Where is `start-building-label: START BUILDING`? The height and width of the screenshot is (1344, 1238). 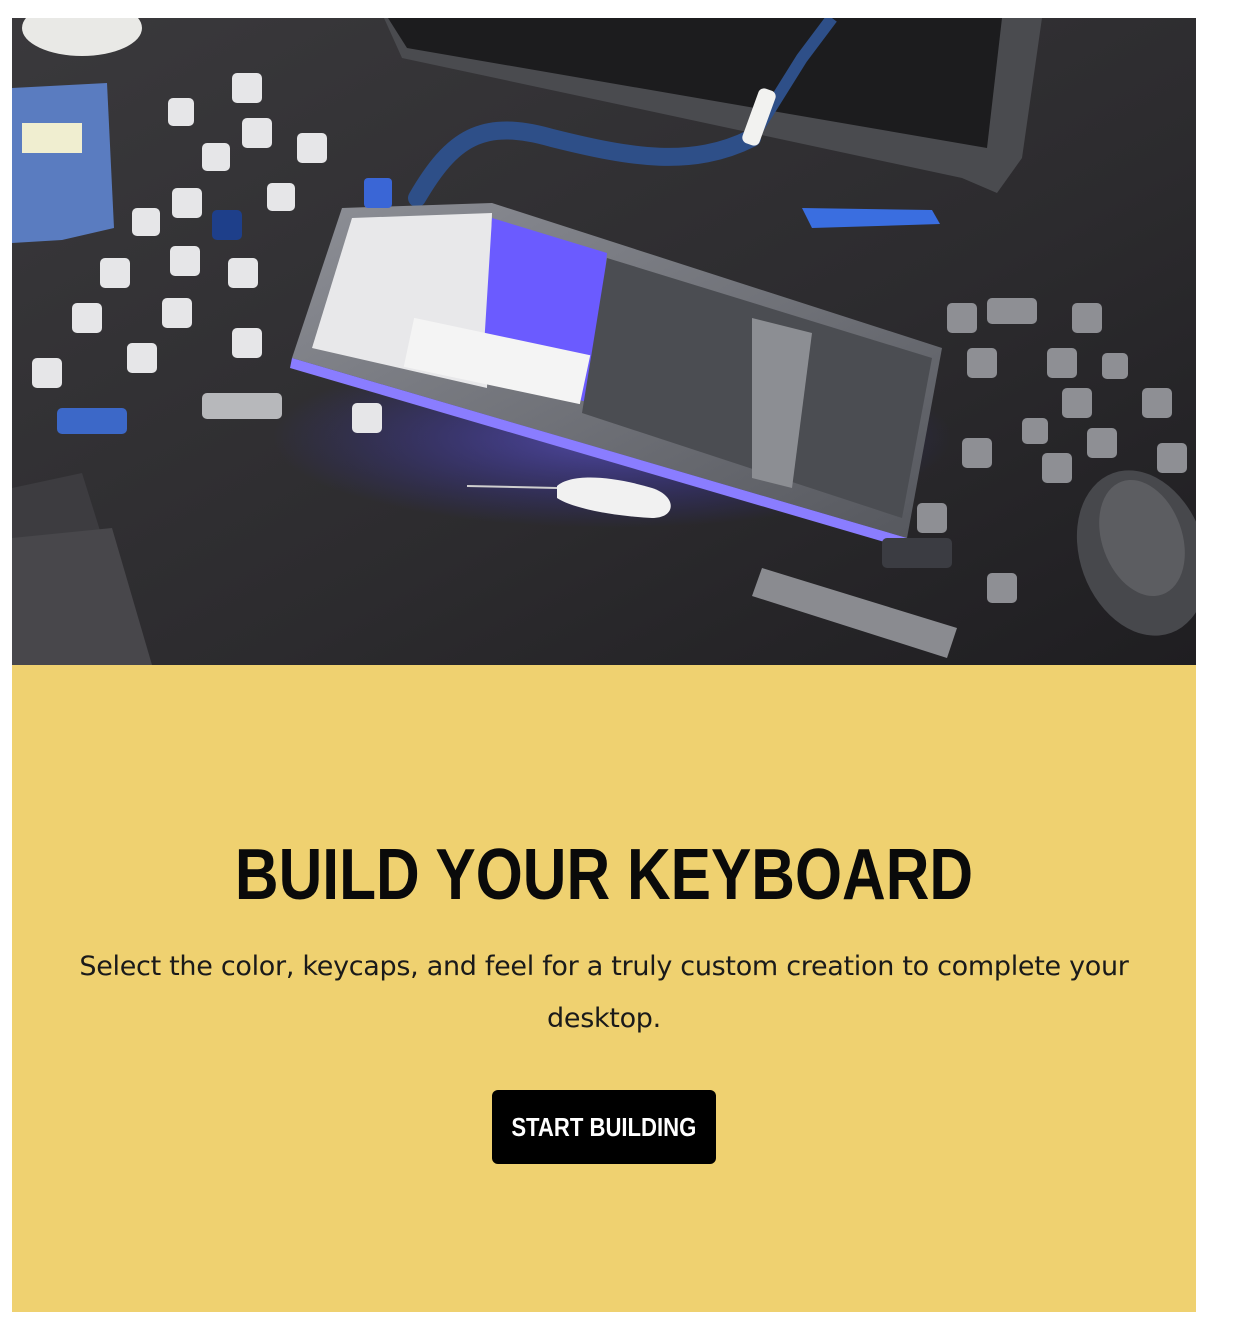 start-building-label: START BUILDING is located at coordinates (604, 1126).